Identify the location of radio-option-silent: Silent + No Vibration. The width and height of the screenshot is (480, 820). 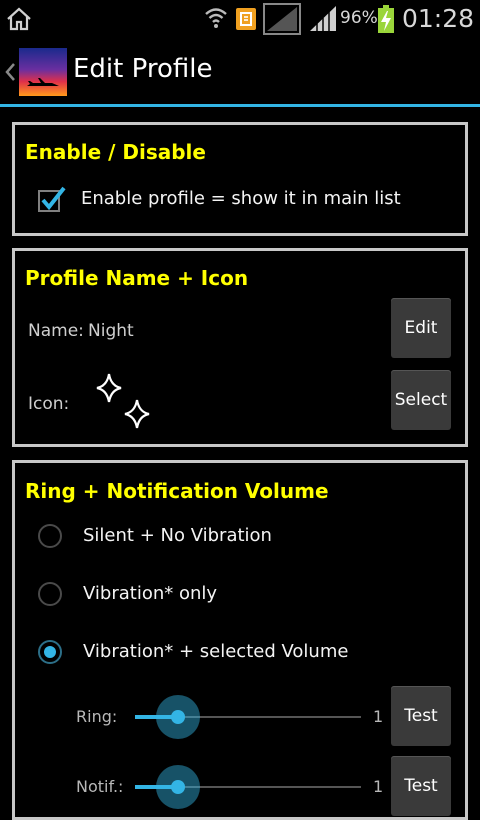
(240, 536).